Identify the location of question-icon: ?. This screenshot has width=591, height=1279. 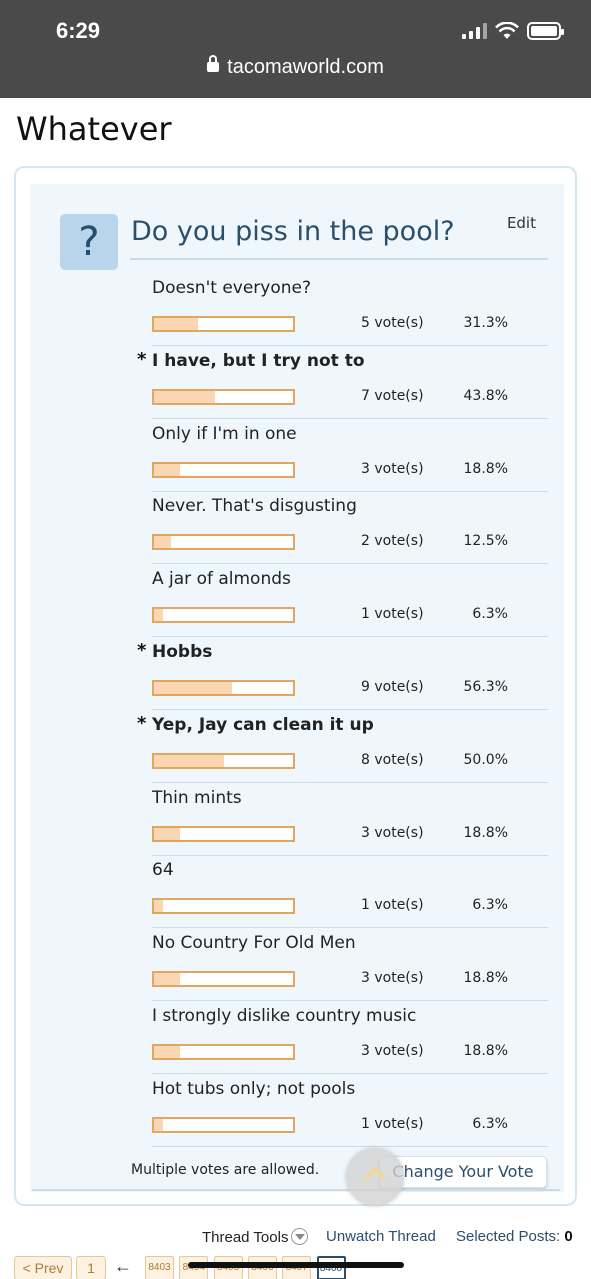
(89, 242).